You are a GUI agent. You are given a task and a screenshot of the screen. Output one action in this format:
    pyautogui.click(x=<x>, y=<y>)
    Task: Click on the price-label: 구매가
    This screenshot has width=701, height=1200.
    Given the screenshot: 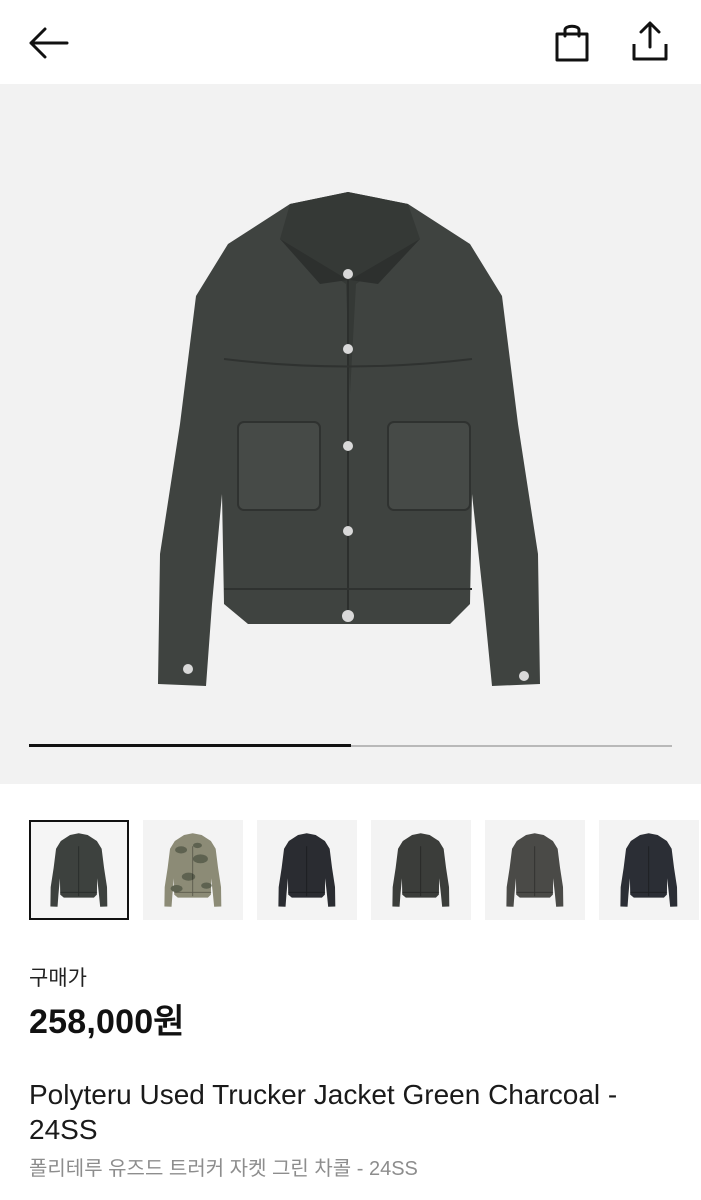 What is the action you would take?
    pyautogui.click(x=58, y=978)
    